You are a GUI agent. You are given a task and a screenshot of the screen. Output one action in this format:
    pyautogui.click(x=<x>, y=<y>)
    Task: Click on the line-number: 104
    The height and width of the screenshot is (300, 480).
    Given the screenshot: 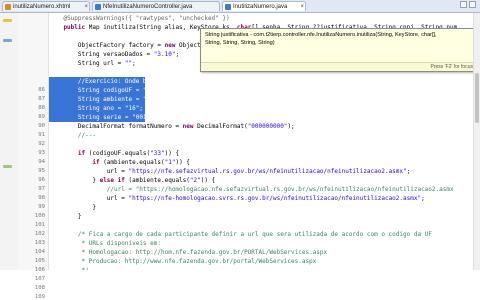 What is the action you would take?
    pyautogui.click(x=39, y=252)
    